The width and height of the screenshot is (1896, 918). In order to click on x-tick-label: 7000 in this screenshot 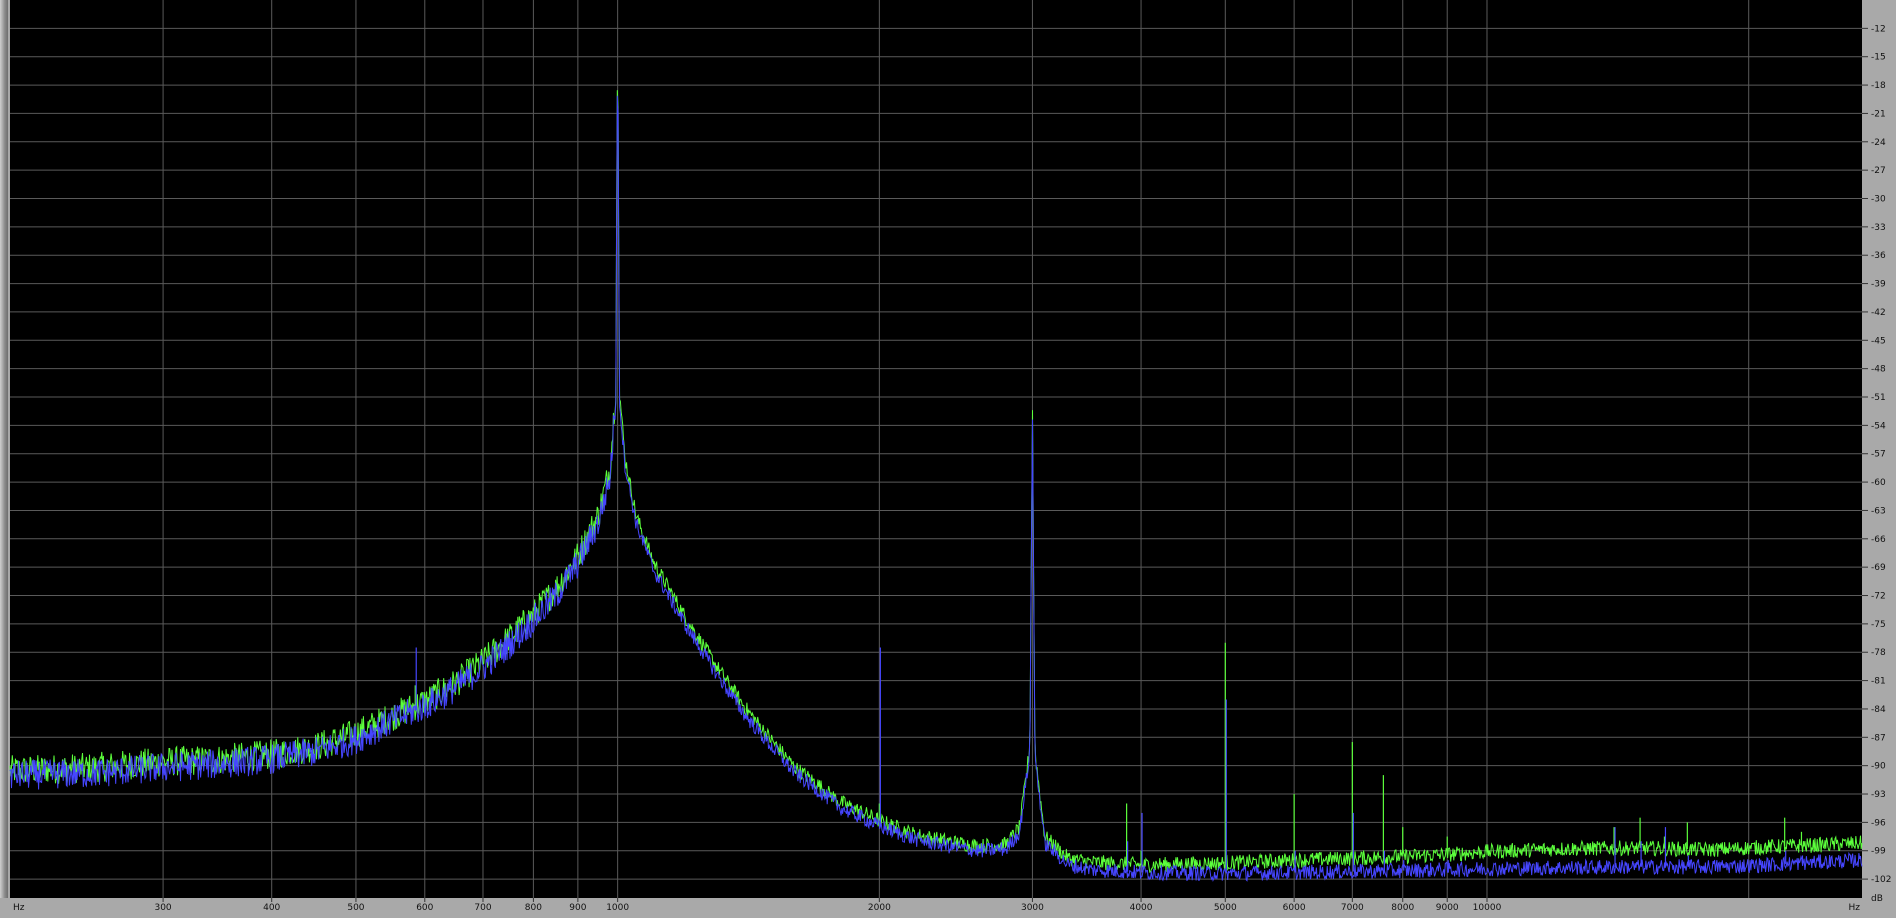, I will do `click(1352, 908)`.